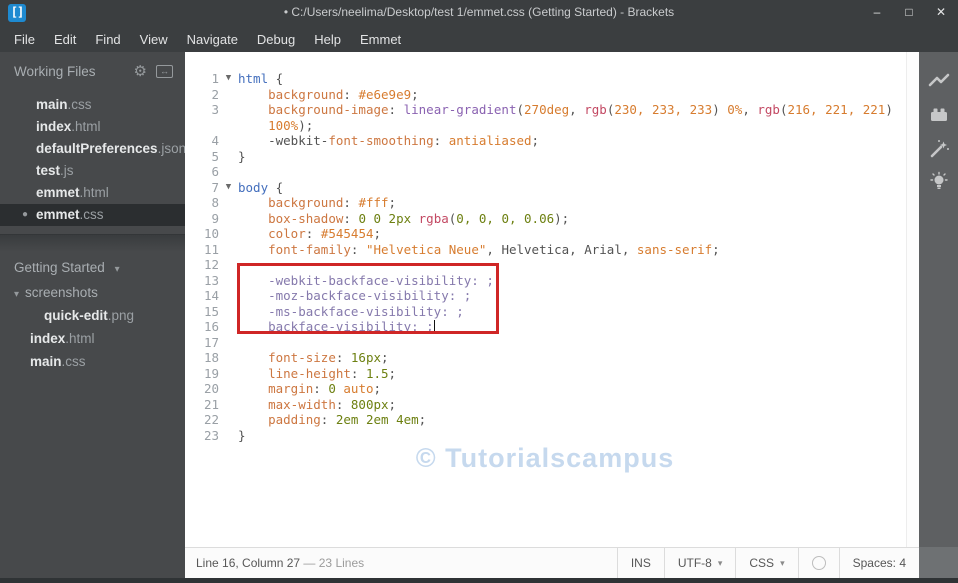 Image resolution: width=958 pixels, height=583 pixels. What do you see at coordinates (545, 436) in the screenshot?
I see `code-line: 23}` at bounding box center [545, 436].